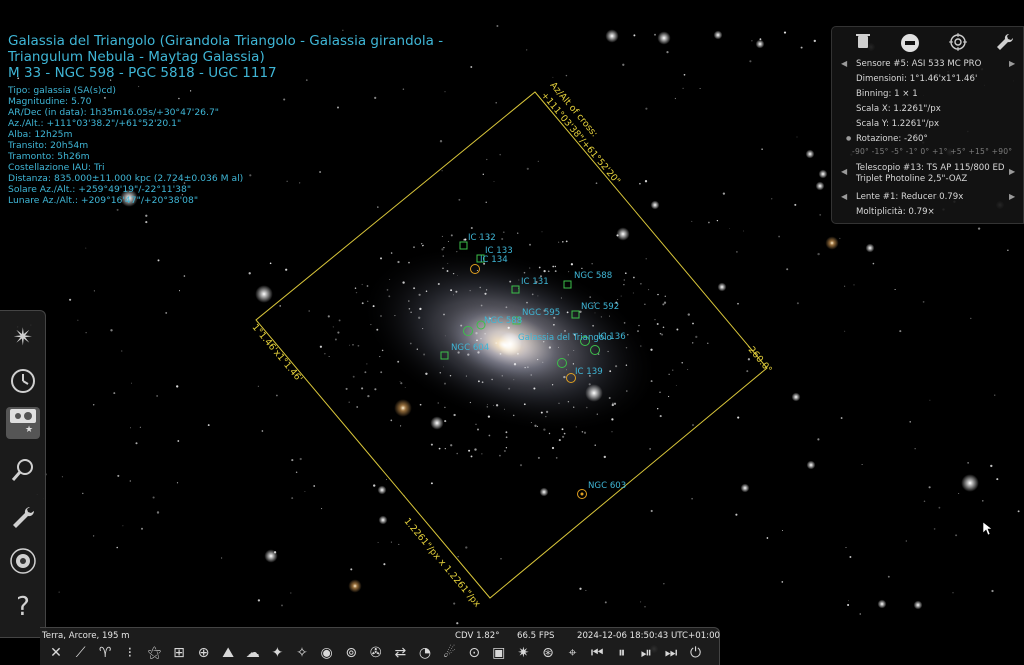 The width and height of the screenshot is (1024, 665). I want to click on settings-icon, so click(23, 521).